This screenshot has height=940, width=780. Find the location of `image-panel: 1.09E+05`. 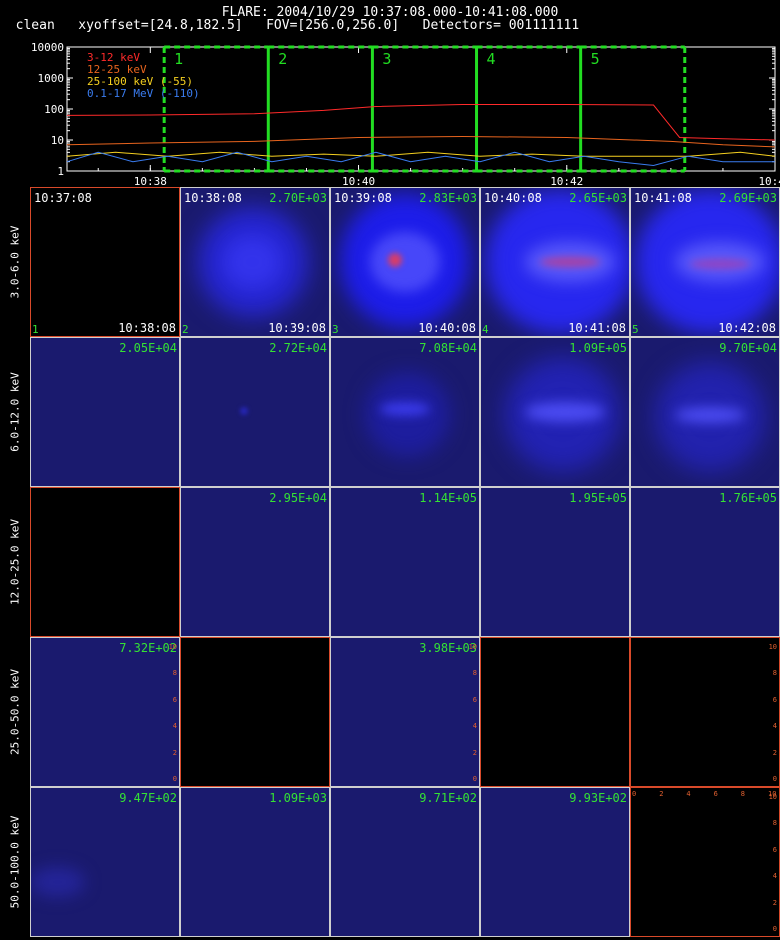

image-panel: 1.09E+05 is located at coordinates (555, 412).